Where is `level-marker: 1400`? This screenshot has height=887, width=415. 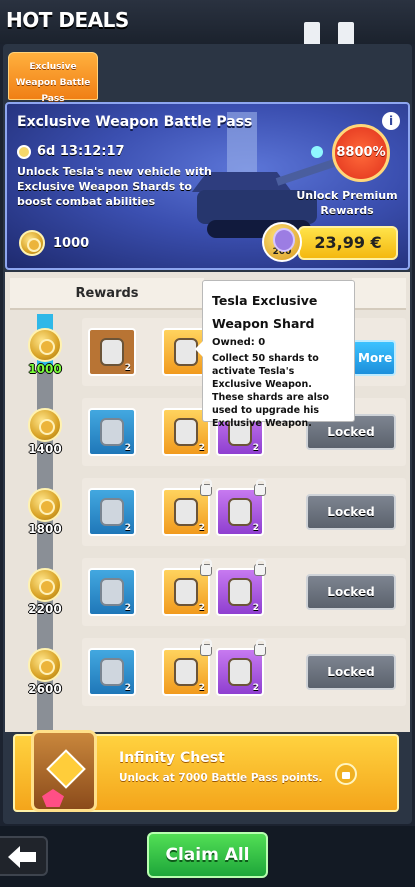
level-marker: 1400 is located at coordinates (45, 432).